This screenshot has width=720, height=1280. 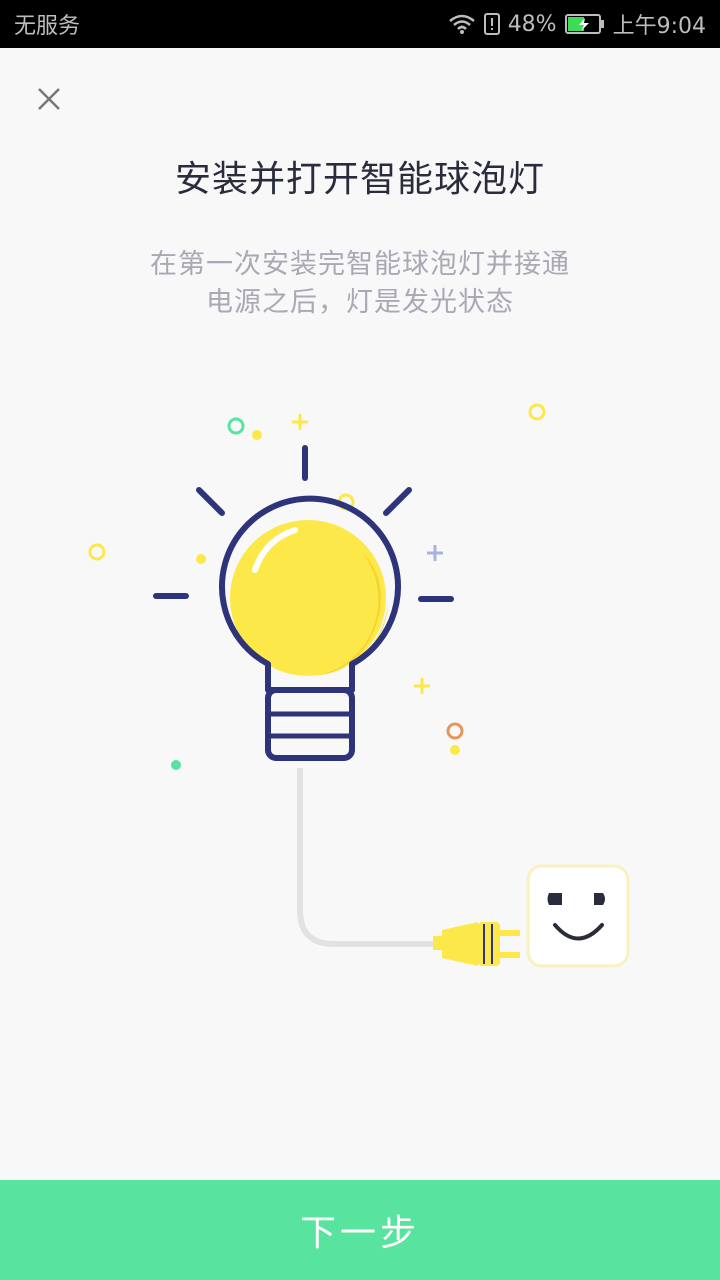 What do you see at coordinates (360, 302) in the screenshot?
I see `subtitle-line-2: 电源之后，灯是发光状态` at bounding box center [360, 302].